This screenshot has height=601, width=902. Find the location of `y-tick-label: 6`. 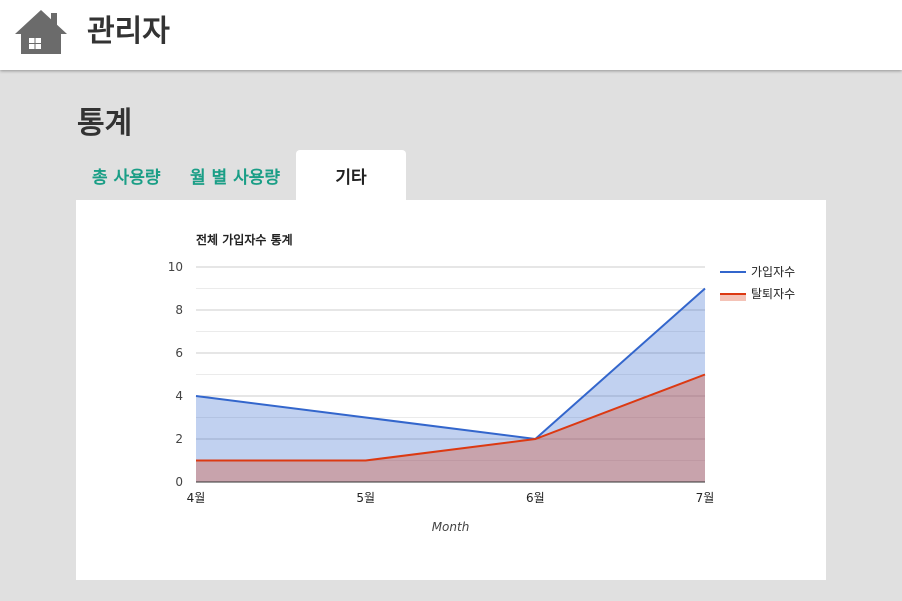

y-tick-label: 6 is located at coordinates (179, 353).